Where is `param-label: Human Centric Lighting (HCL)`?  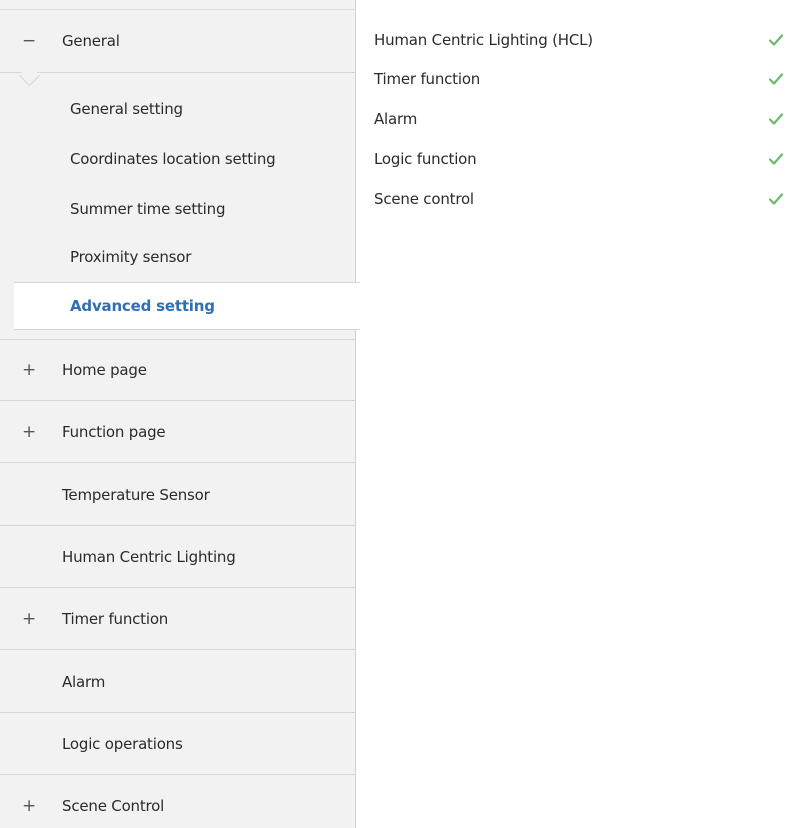 param-label: Human Centric Lighting (HCL) is located at coordinates (483, 40).